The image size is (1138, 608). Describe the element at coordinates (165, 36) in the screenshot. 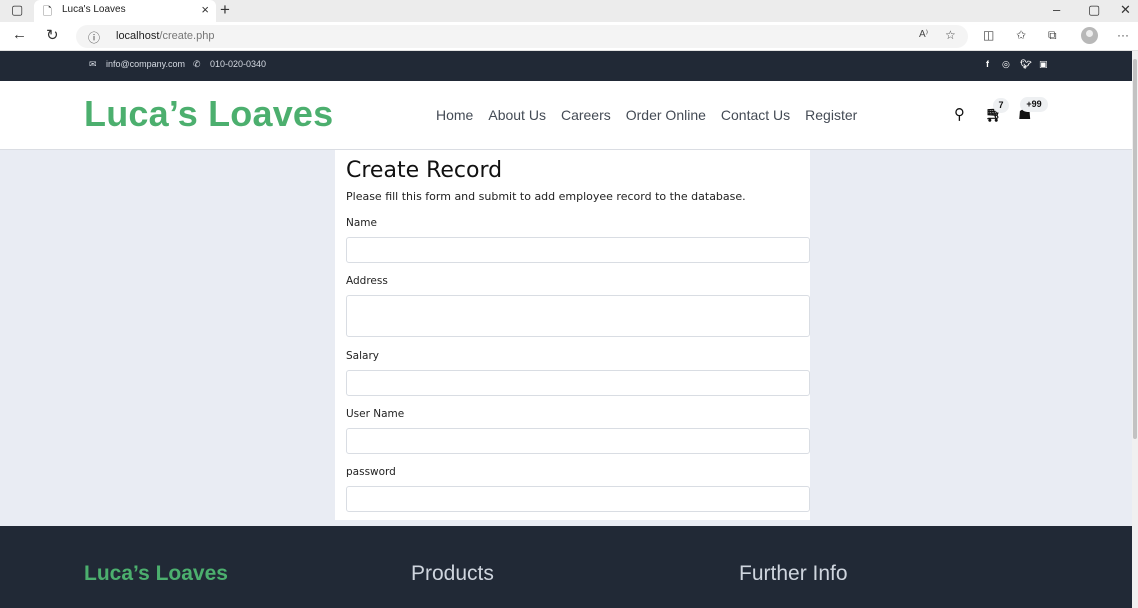

I see `url-text: localhost/create.php` at that location.